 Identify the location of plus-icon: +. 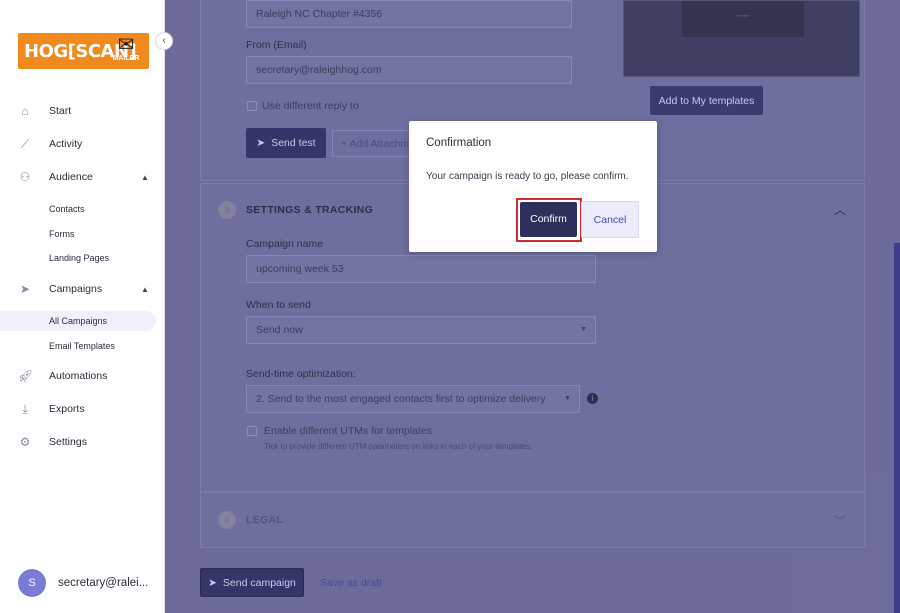
(344, 144).